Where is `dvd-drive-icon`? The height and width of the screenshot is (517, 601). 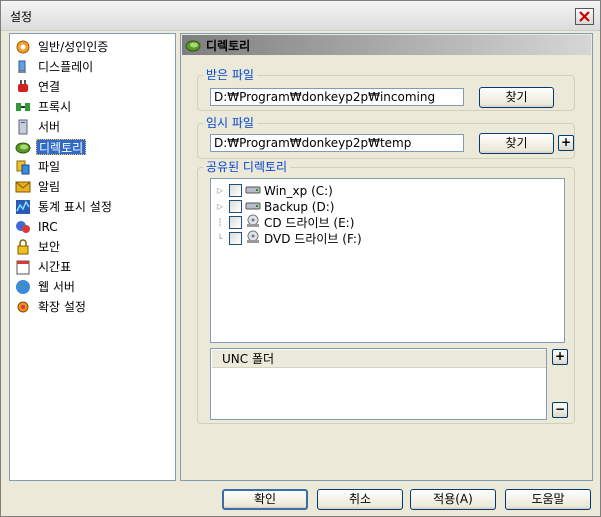
dvd-drive-icon is located at coordinates (253, 238).